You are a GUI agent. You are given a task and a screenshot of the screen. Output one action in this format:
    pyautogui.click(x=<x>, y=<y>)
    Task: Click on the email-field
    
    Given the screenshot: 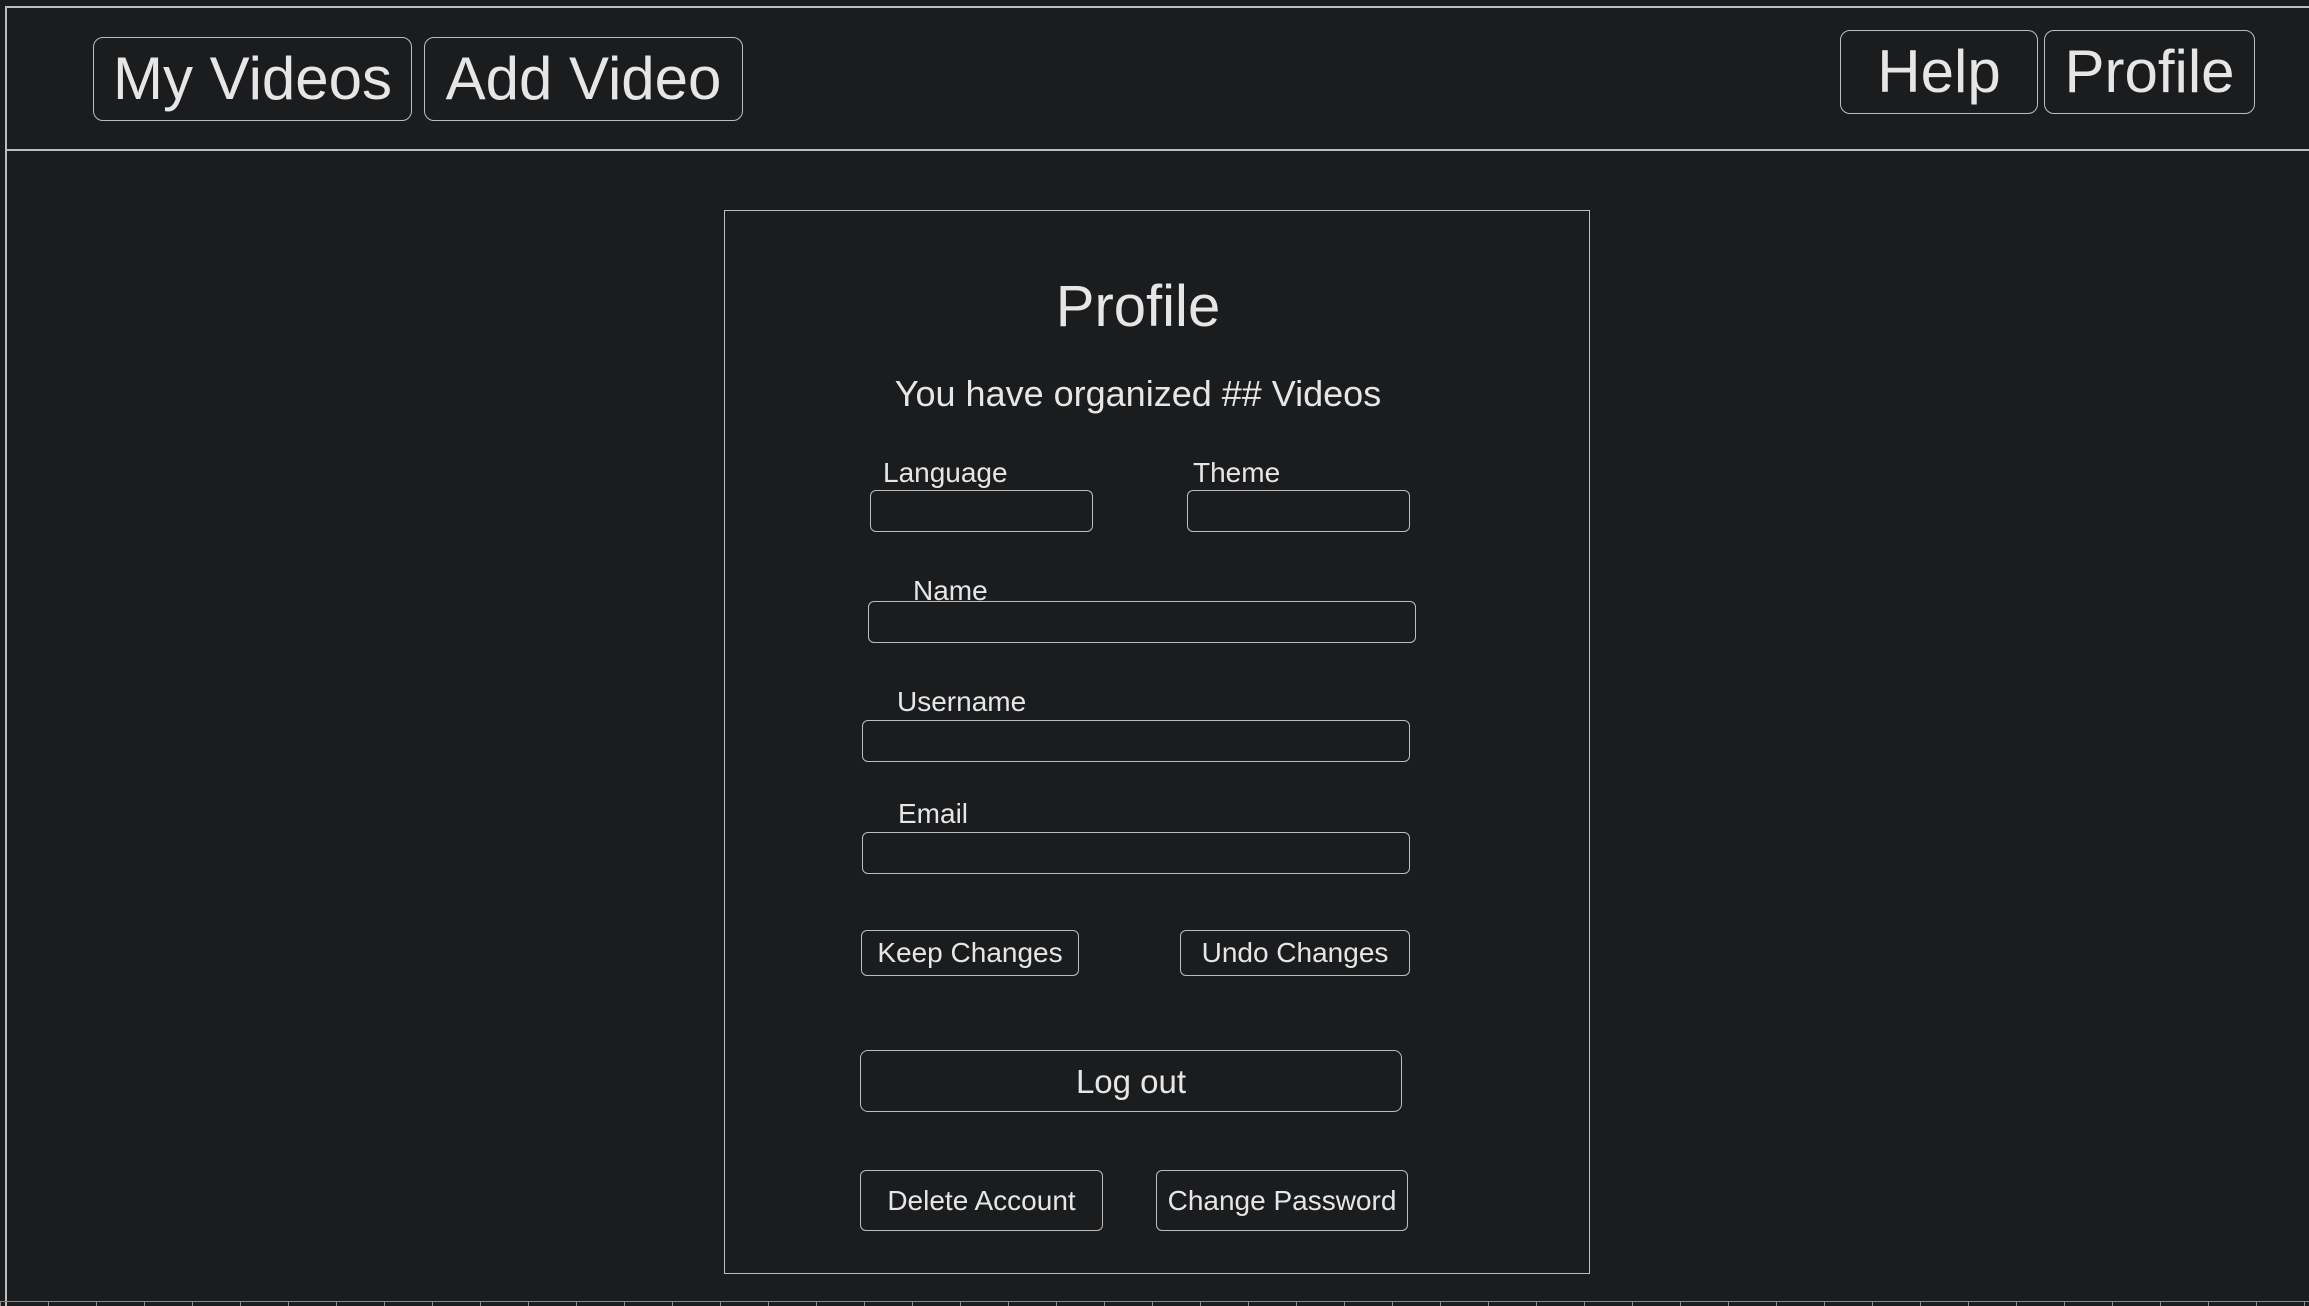 What is the action you would take?
    pyautogui.click(x=1136, y=853)
    